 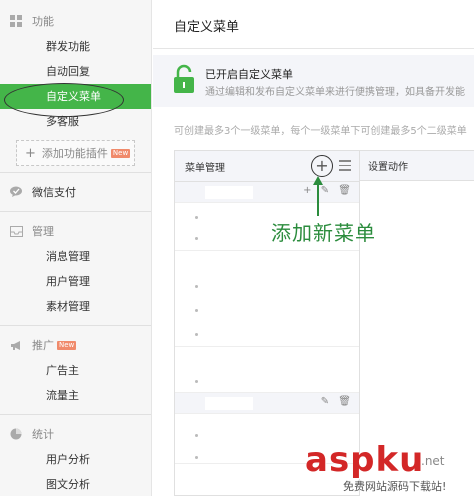 I want to click on page-title: 自定义菜单, so click(x=207, y=27).